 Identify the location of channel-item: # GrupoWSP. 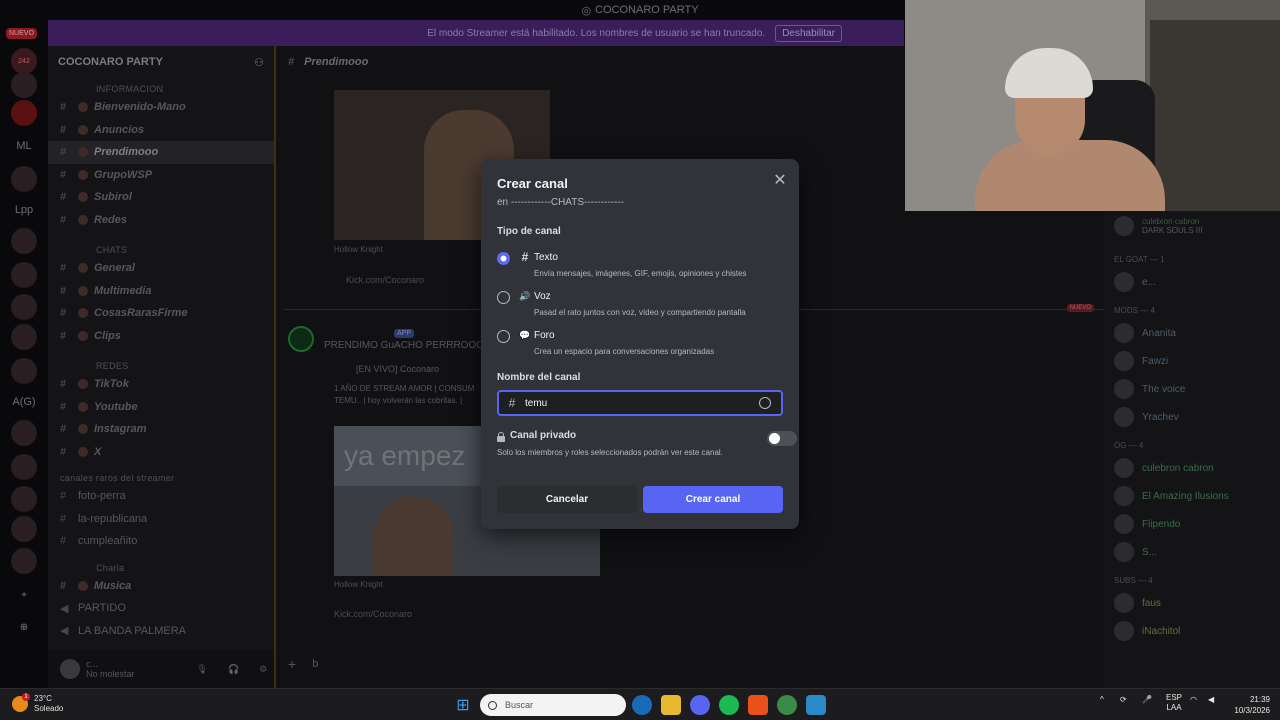
(161, 175).